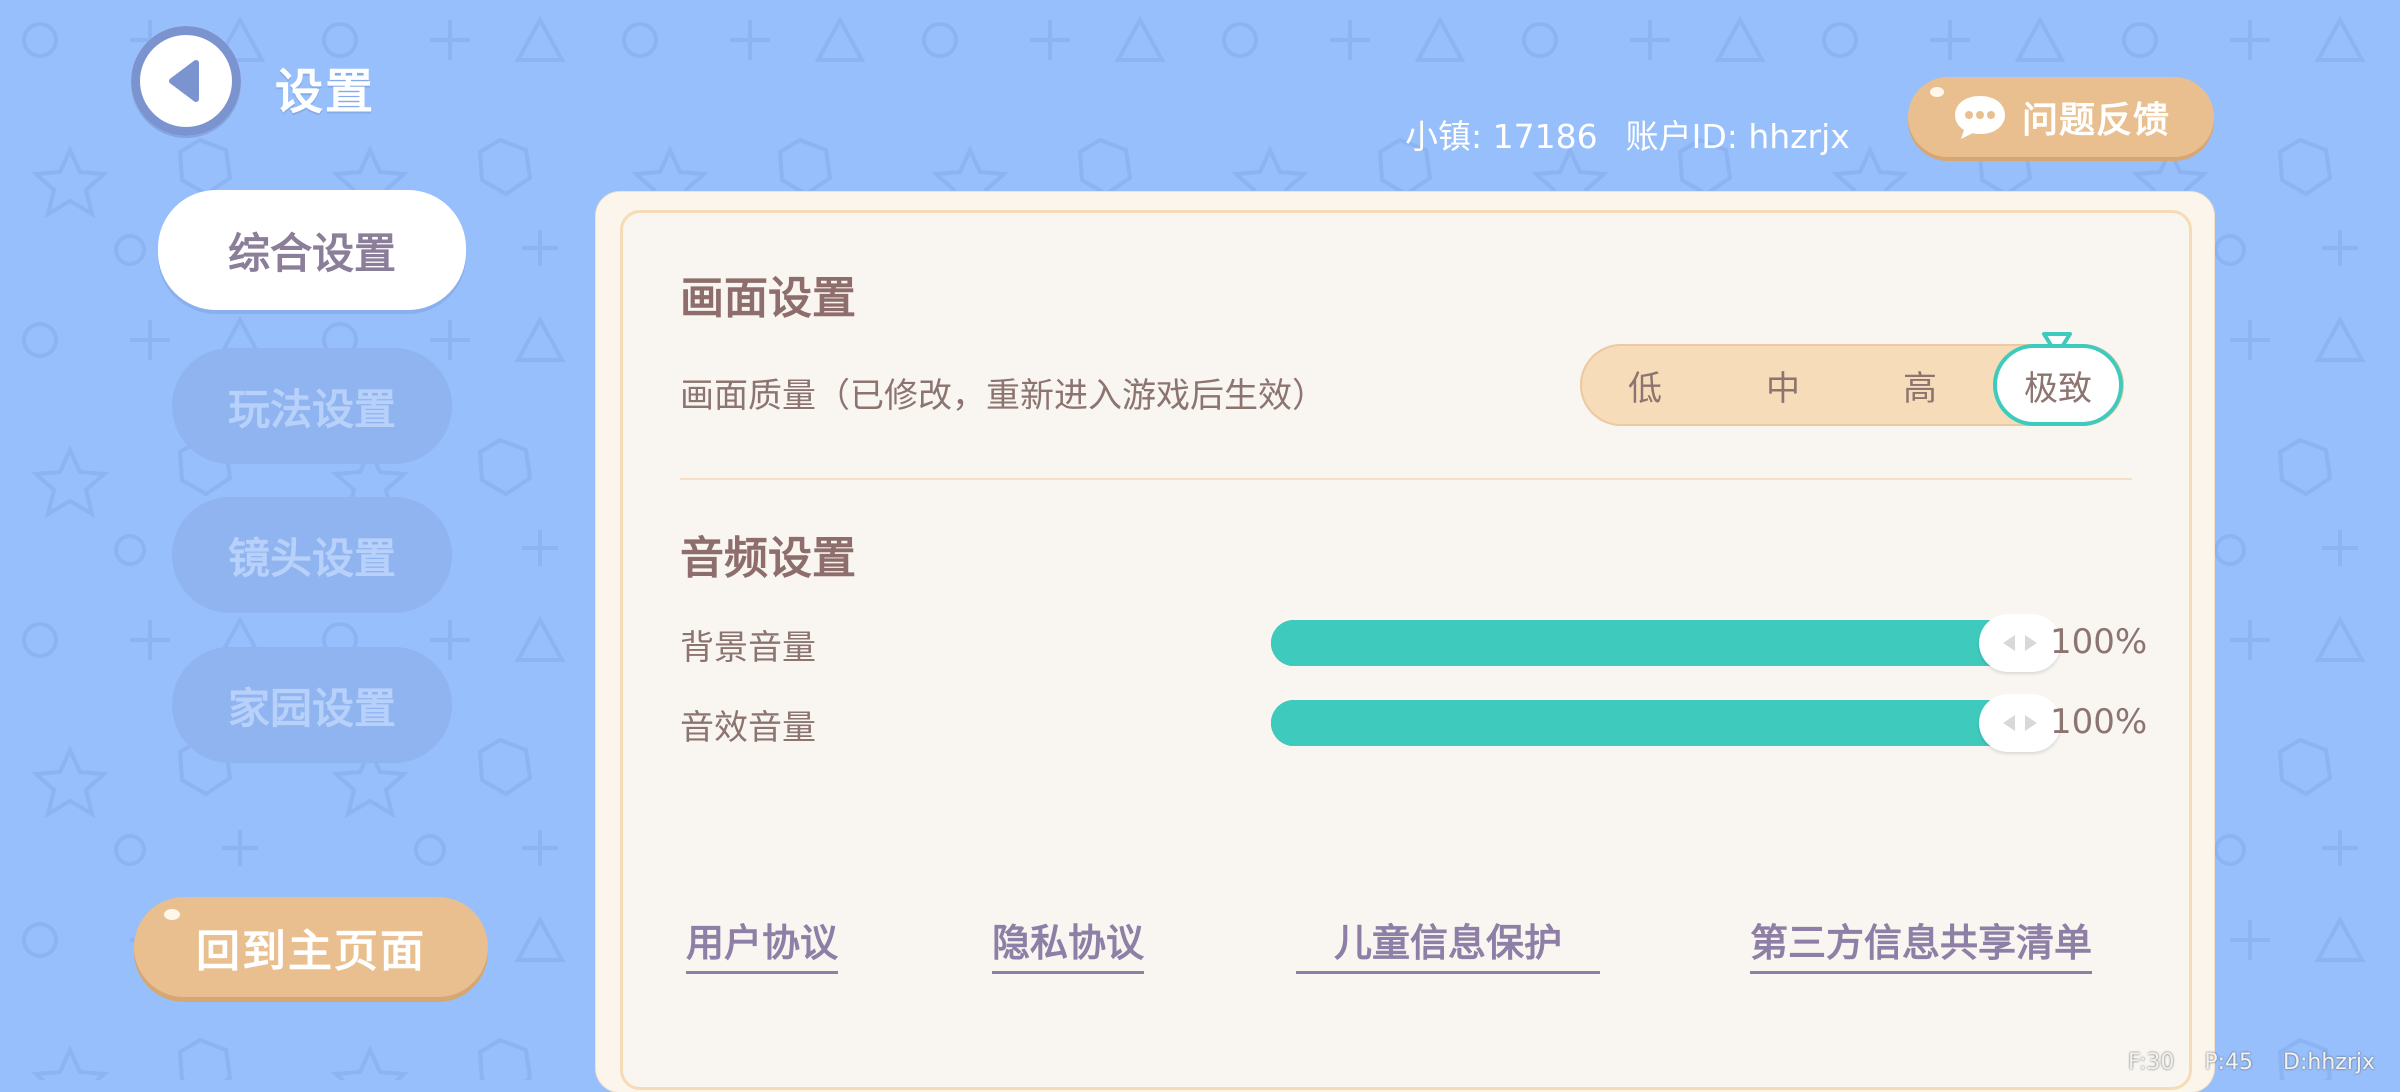 The width and height of the screenshot is (2400, 1092). Describe the element at coordinates (2095, 120) in the screenshot. I see `feedback-label: 问题反馈` at that location.